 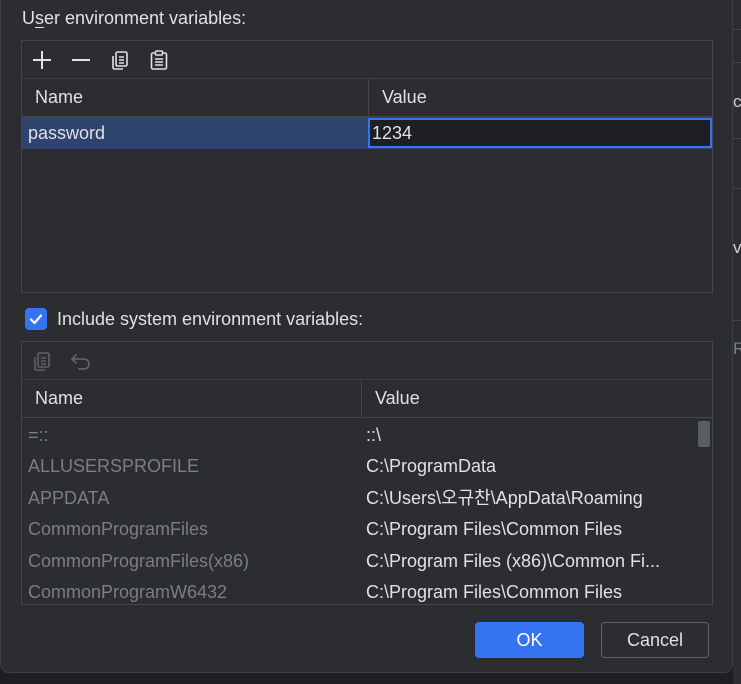 I want to click on copy-button, so click(x=120, y=60).